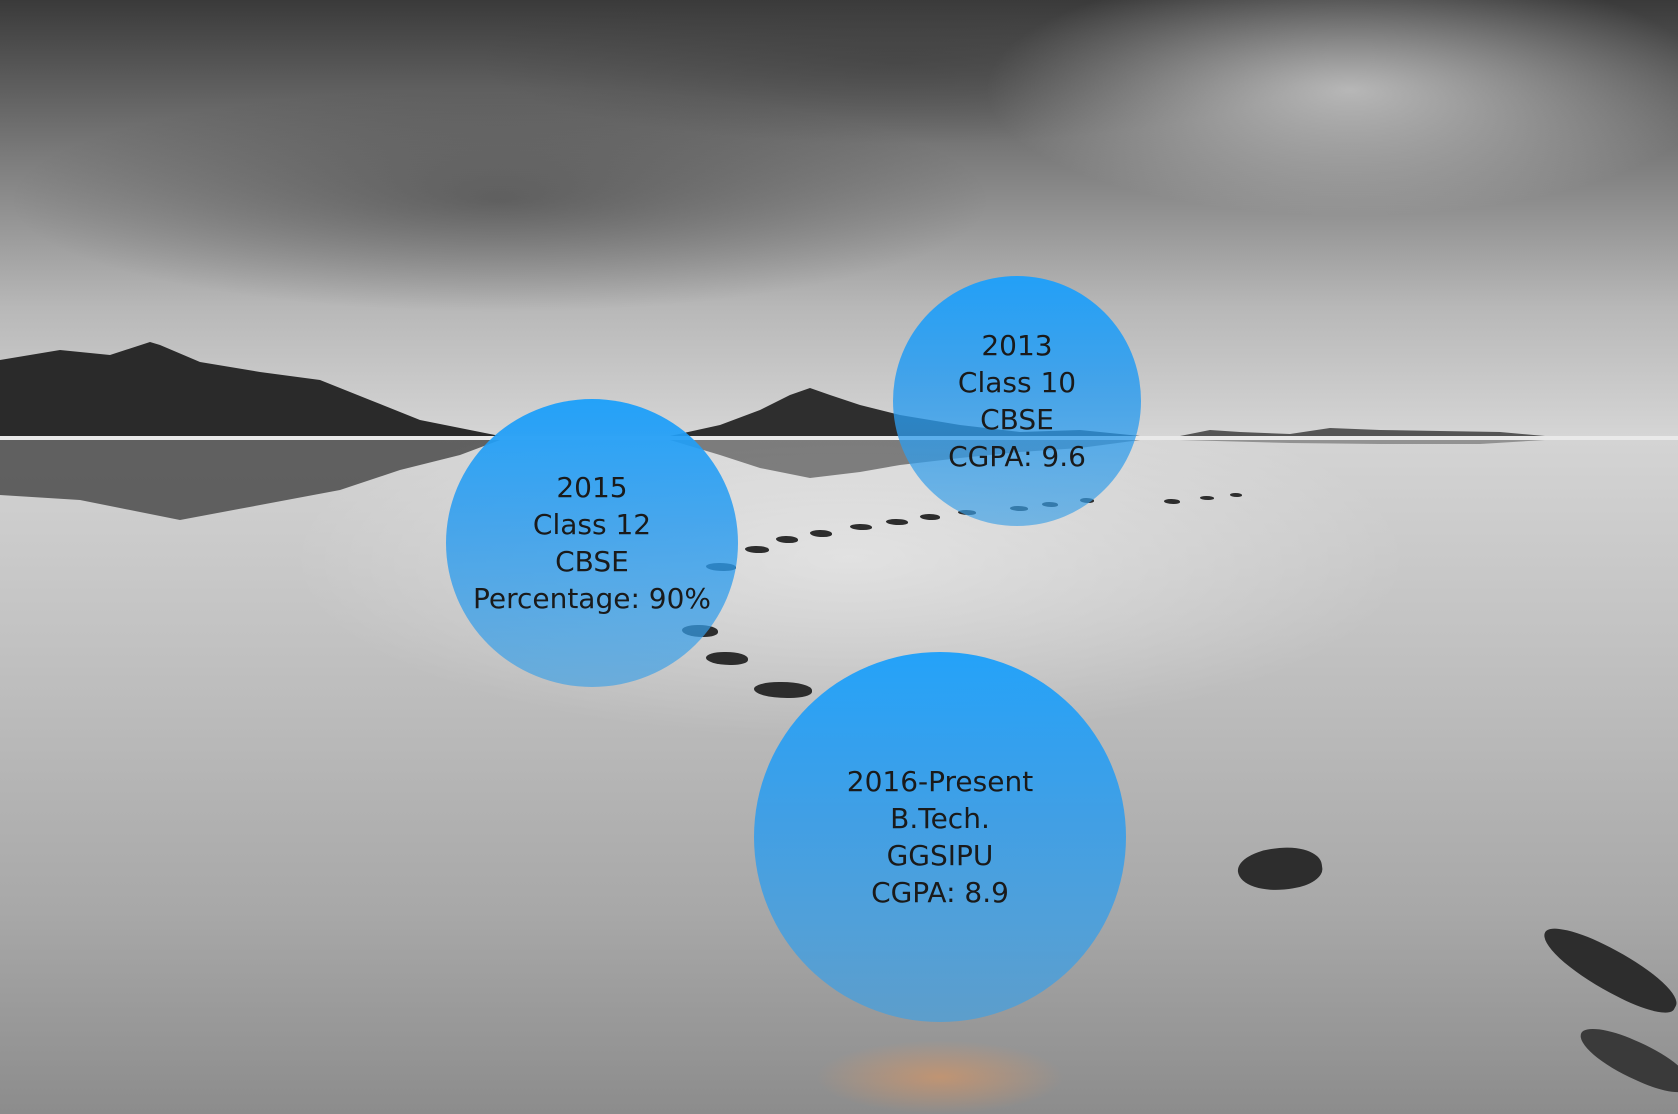 The width and height of the screenshot is (1678, 1114). What do you see at coordinates (940, 837) in the screenshot?
I see `education-bubble-btech: 2016-Present B.Tech. GGSIPU CGPA: 8.9` at bounding box center [940, 837].